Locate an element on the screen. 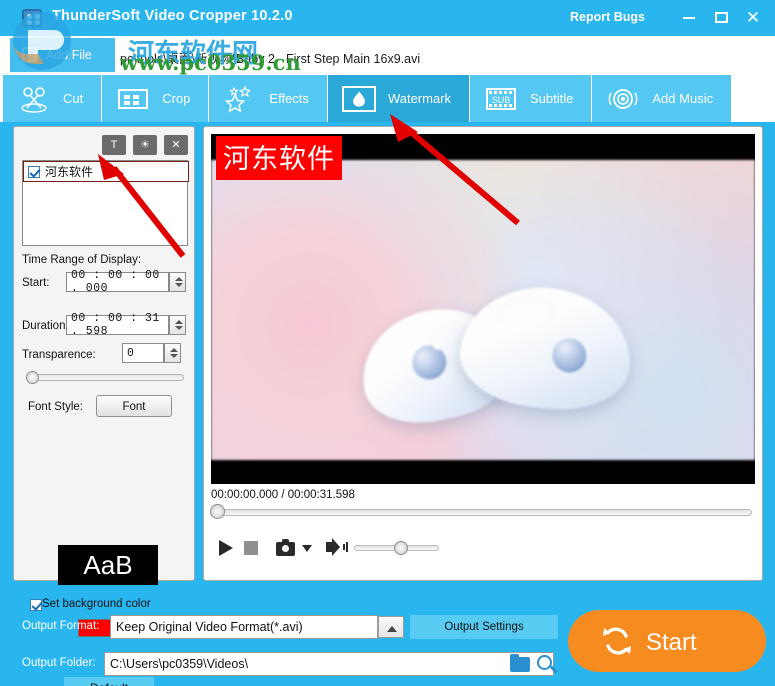 The height and width of the screenshot is (686, 775). tab-add-music: Add Music is located at coordinates (662, 98).